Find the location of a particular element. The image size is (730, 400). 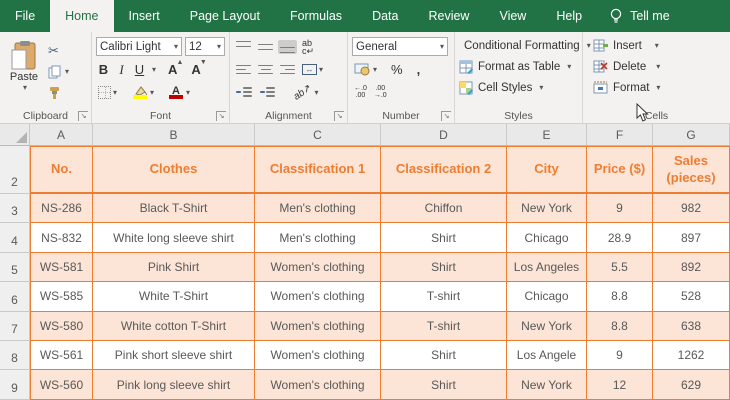

row-header-4: 4 is located at coordinates (15, 238).